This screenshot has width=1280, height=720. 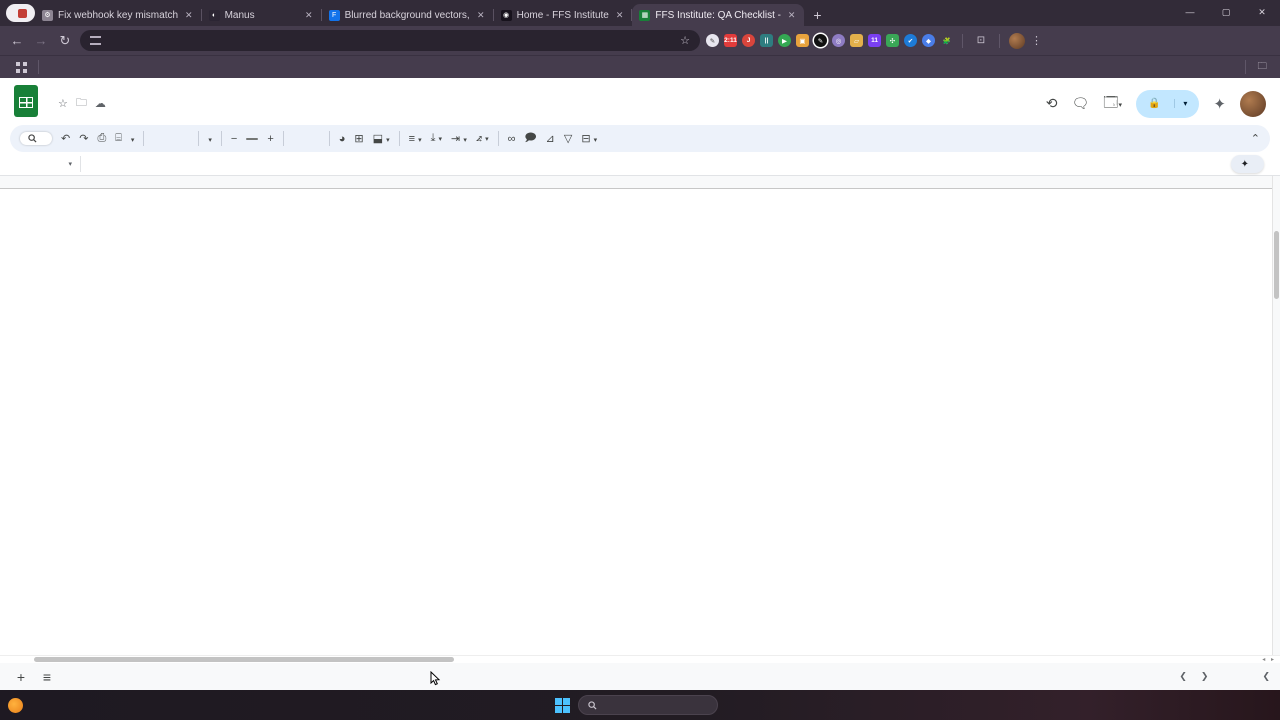 I want to click on timer-extension: 2:11, so click(x=730, y=40).